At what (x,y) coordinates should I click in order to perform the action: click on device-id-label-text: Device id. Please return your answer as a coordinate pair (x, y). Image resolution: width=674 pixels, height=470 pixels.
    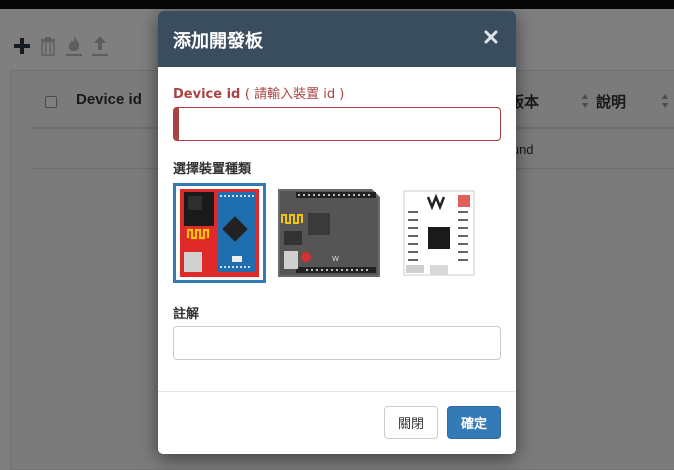
    Looking at the image, I should click on (207, 94).